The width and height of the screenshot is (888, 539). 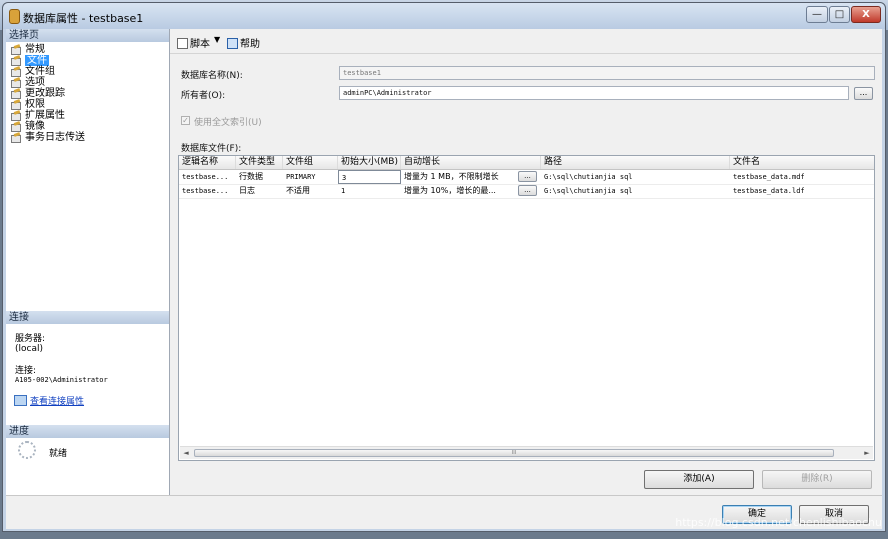 What do you see at coordinates (212, 76) in the screenshot?
I see `database-name-label: 数据库名称(N):` at bounding box center [212, 76].